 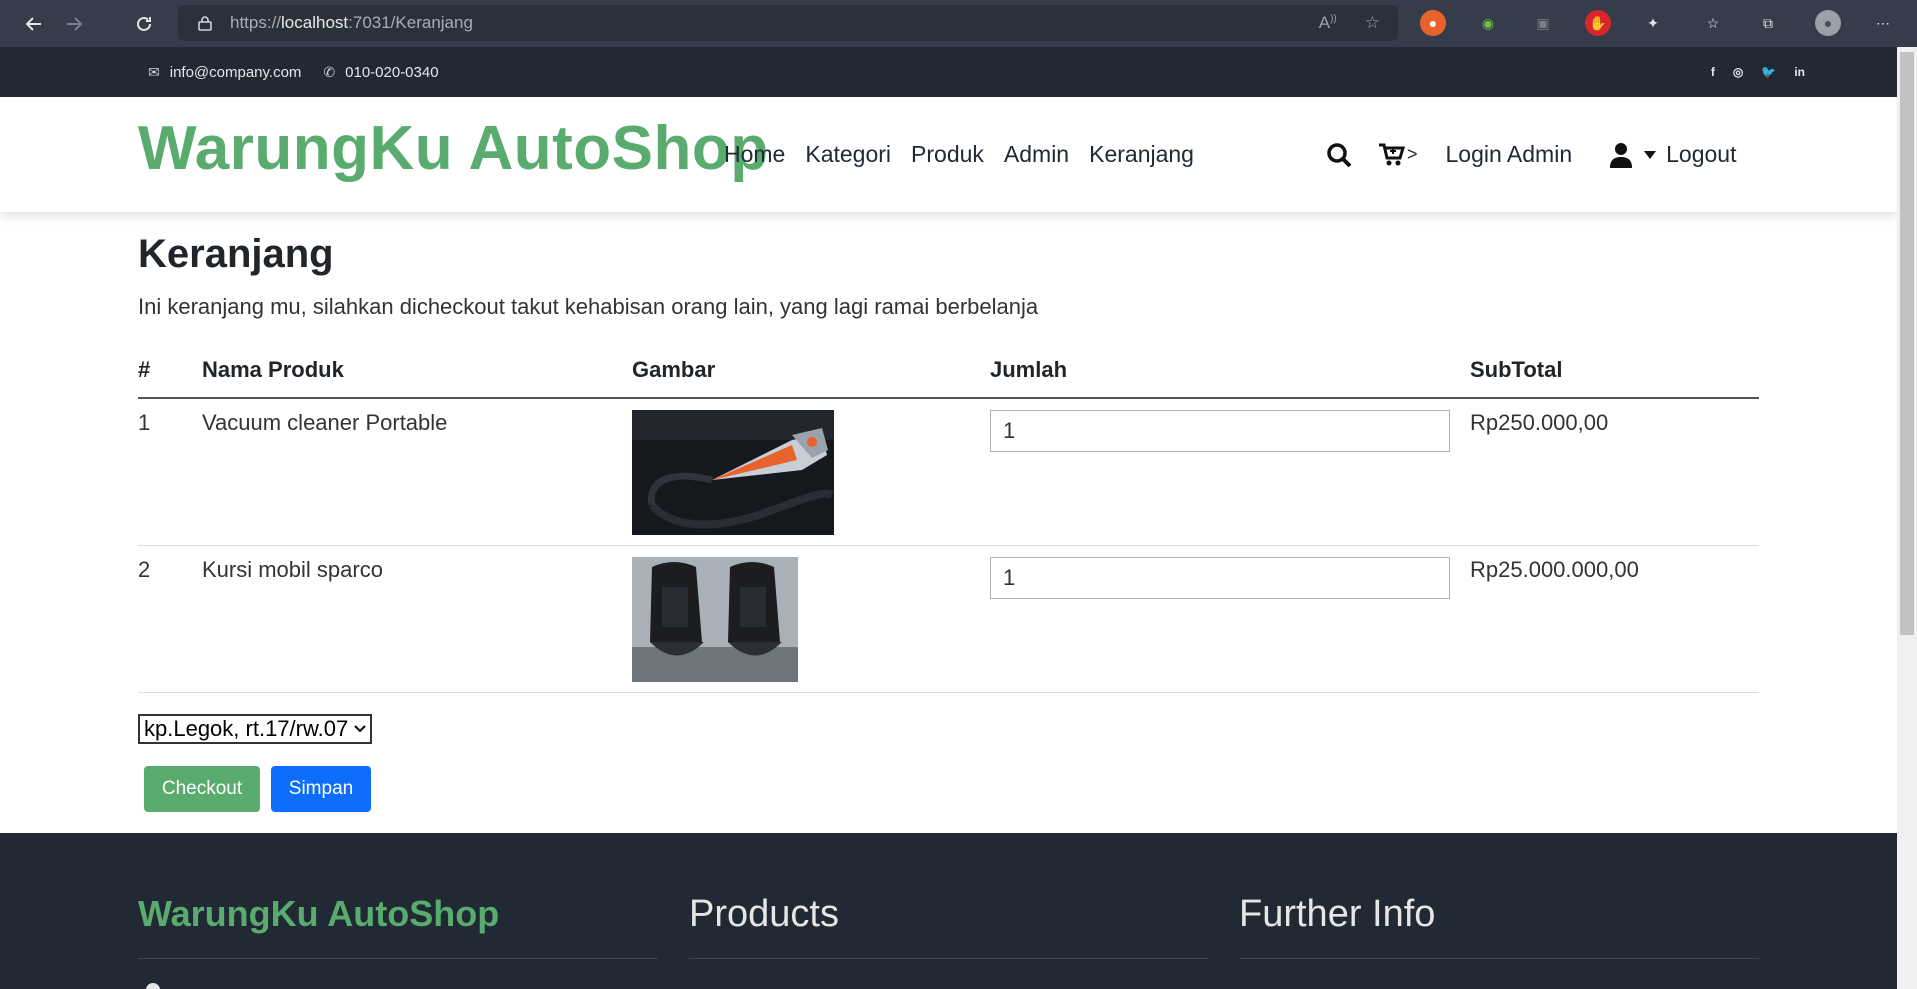 I want to click on brand-logo: WarungKu AutoShop, so click(x=453, y=148).